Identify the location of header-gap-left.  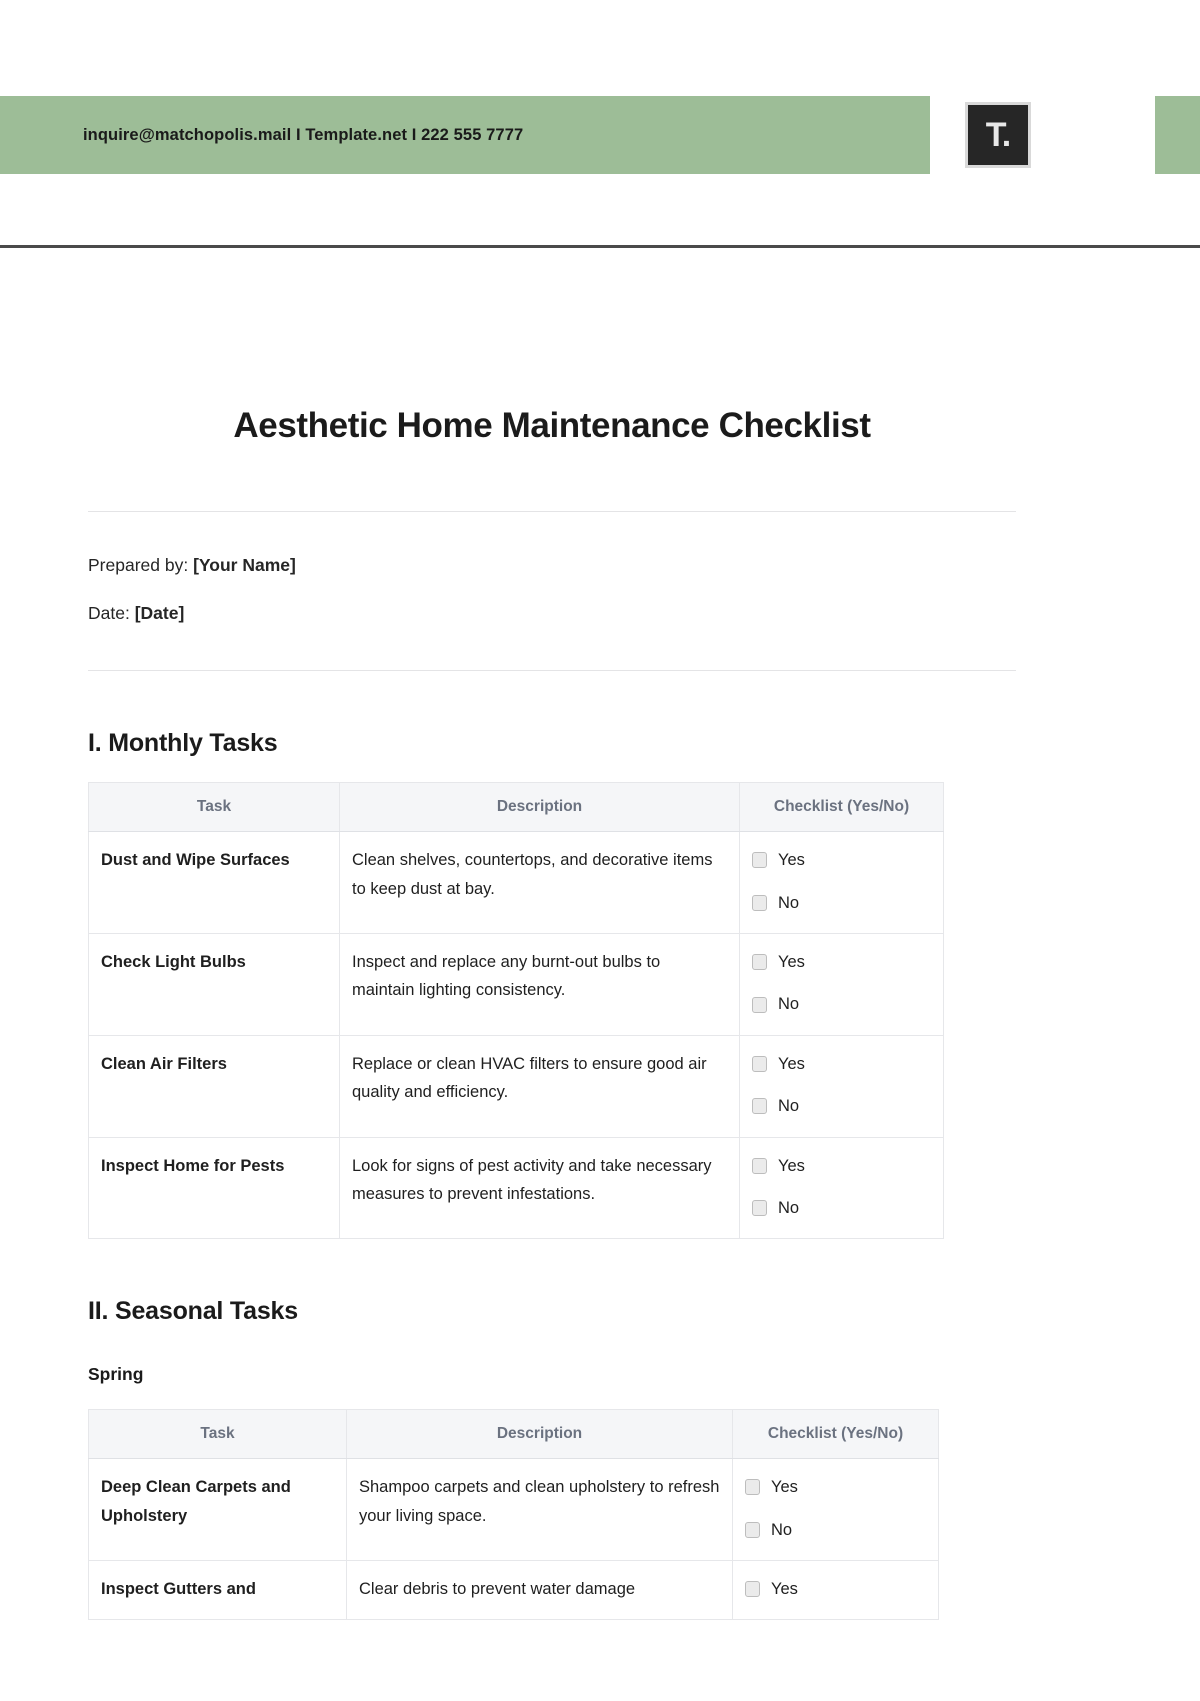
(947, 135).